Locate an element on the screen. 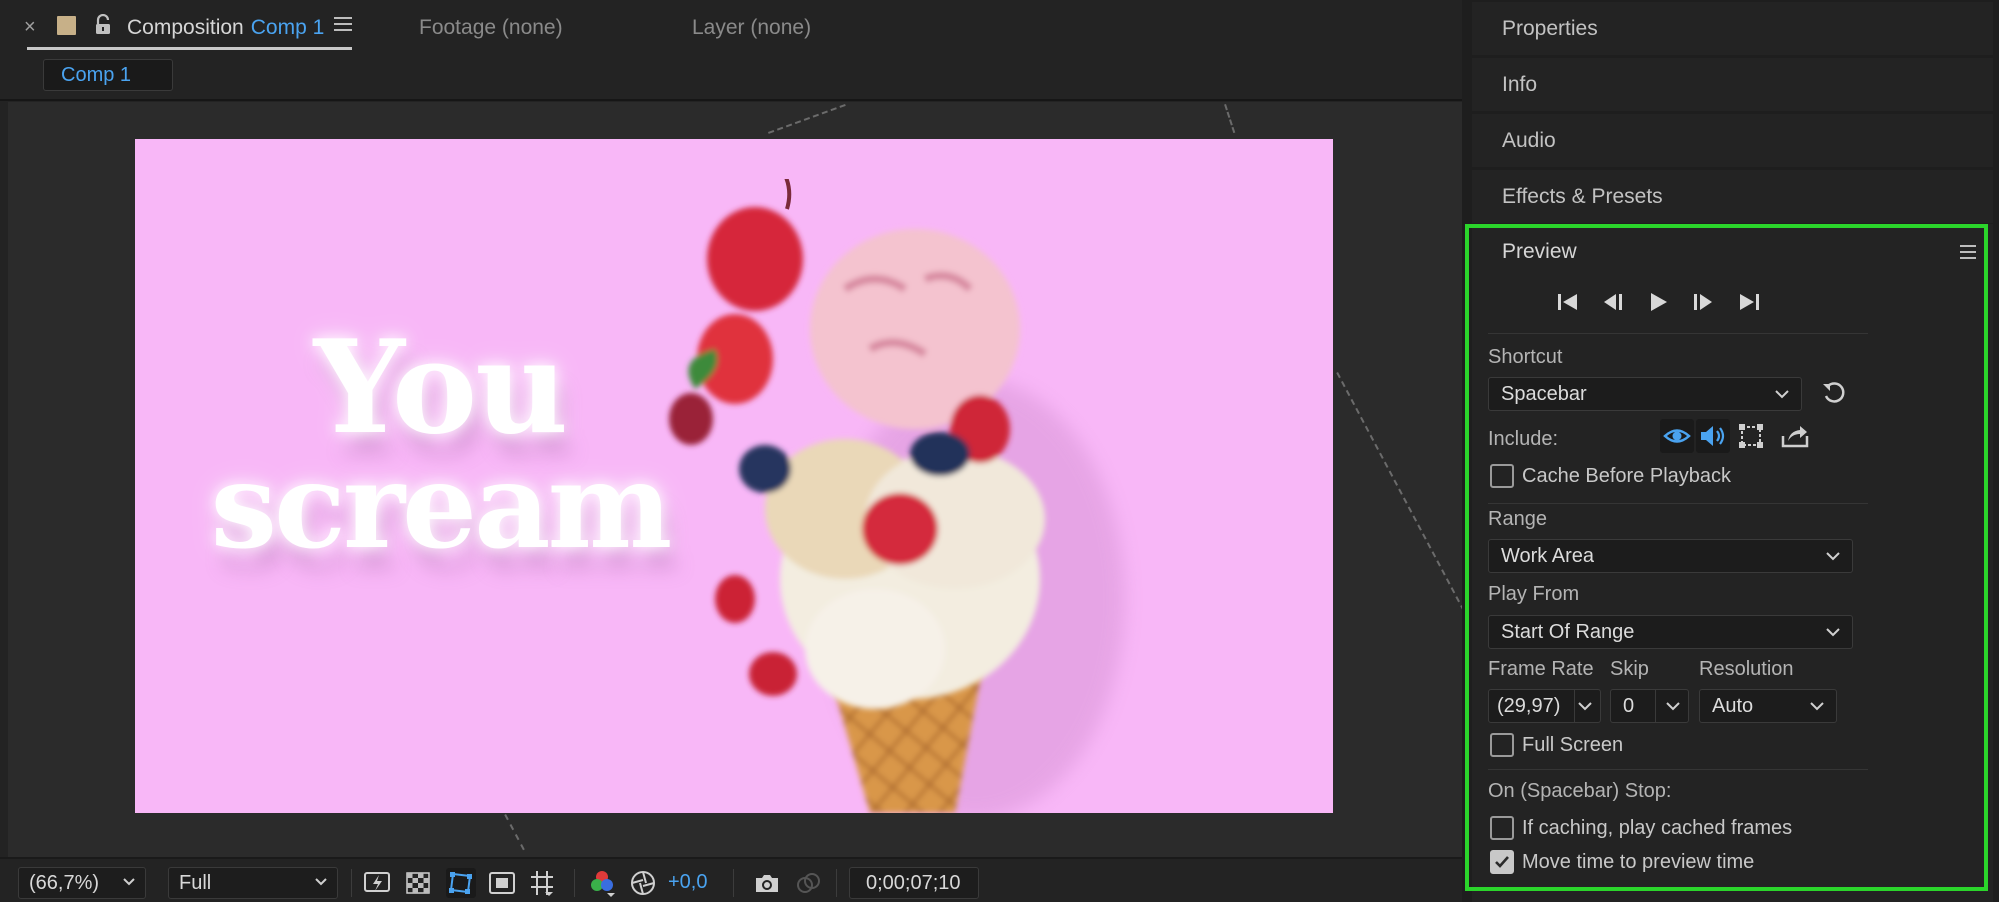 The height and width of the screenshot is (902, 1999). resolution-value: Auto is located at coordinates (1733, 705).